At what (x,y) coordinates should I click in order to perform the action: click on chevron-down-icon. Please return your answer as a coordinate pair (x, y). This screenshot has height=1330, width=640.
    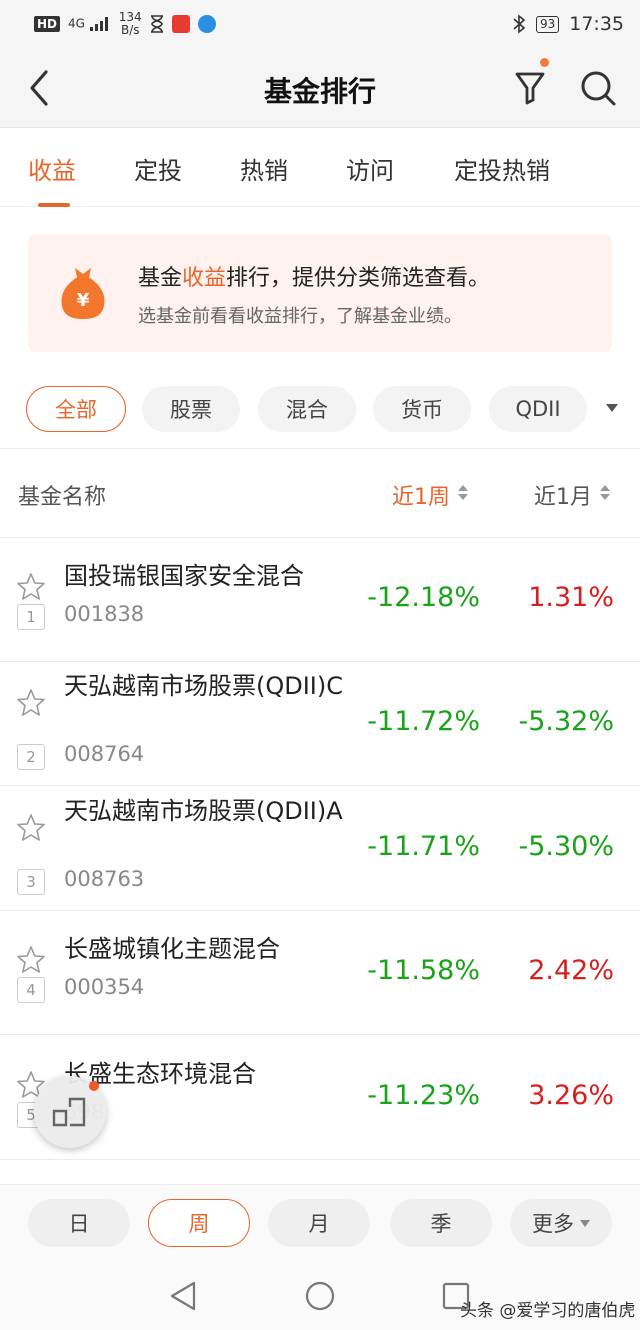
    Looking at the image, I should click on (585, 1223).